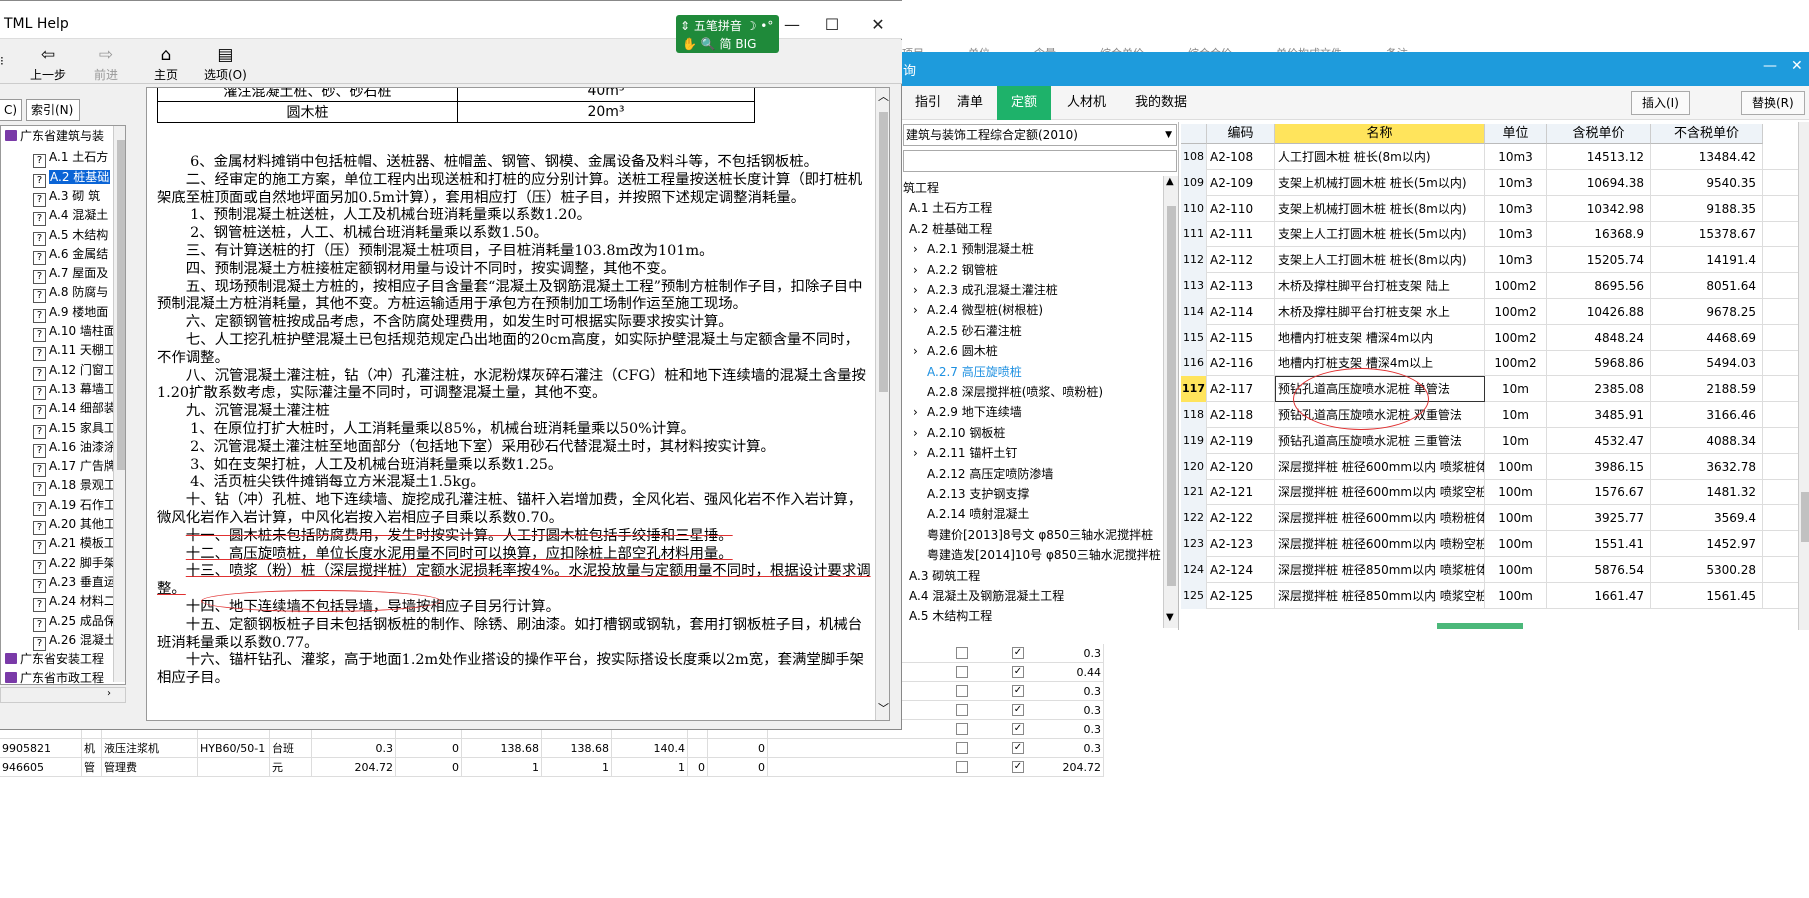  Describe the element at coordinates (70, 254) in the screenshot. I see `help-tree-page: ? A.6 金属结` at that location.